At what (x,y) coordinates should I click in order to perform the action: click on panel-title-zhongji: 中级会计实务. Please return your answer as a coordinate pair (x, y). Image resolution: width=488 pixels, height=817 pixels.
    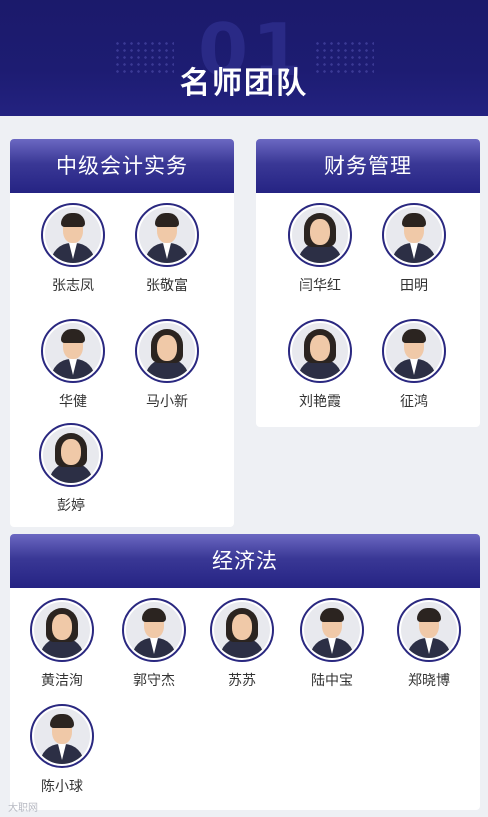
    Looking at the image, I should click on (122, 166).